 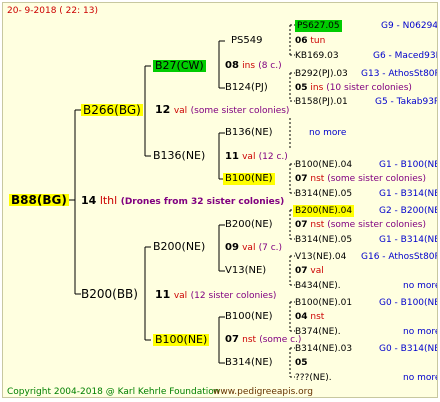 What do you see at coordinates (317, 56) in the screenshot?
I see `g5-node-2-name: KB169.03` at bounding box center [317, 56].